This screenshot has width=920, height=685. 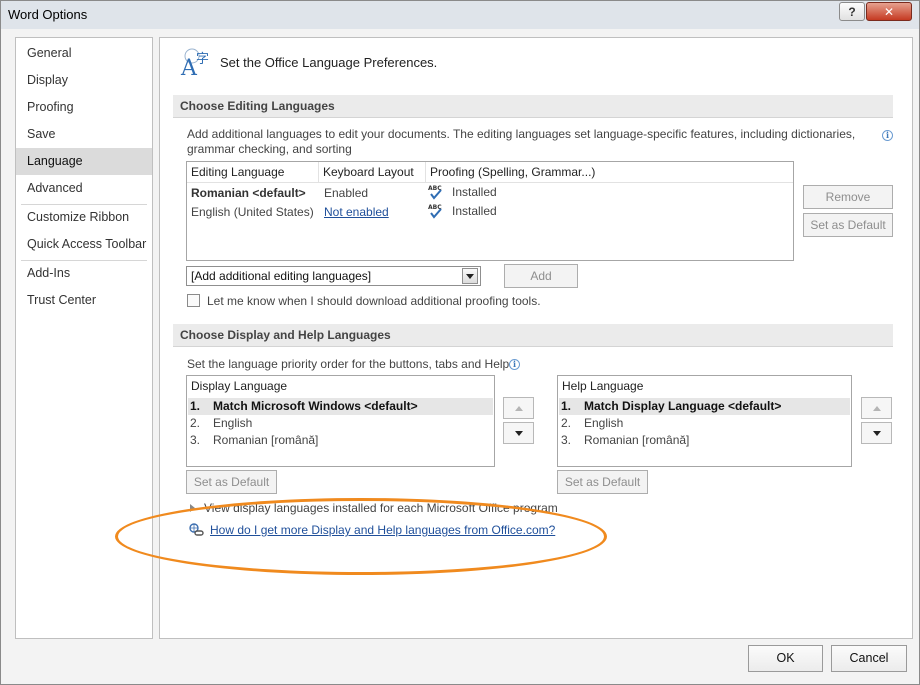 What do you see at coordinates (84, 217) in the screenshot?
I see `nav-item-customize-ribbon: Customize Ribbon` at bounding box center [84, 217].